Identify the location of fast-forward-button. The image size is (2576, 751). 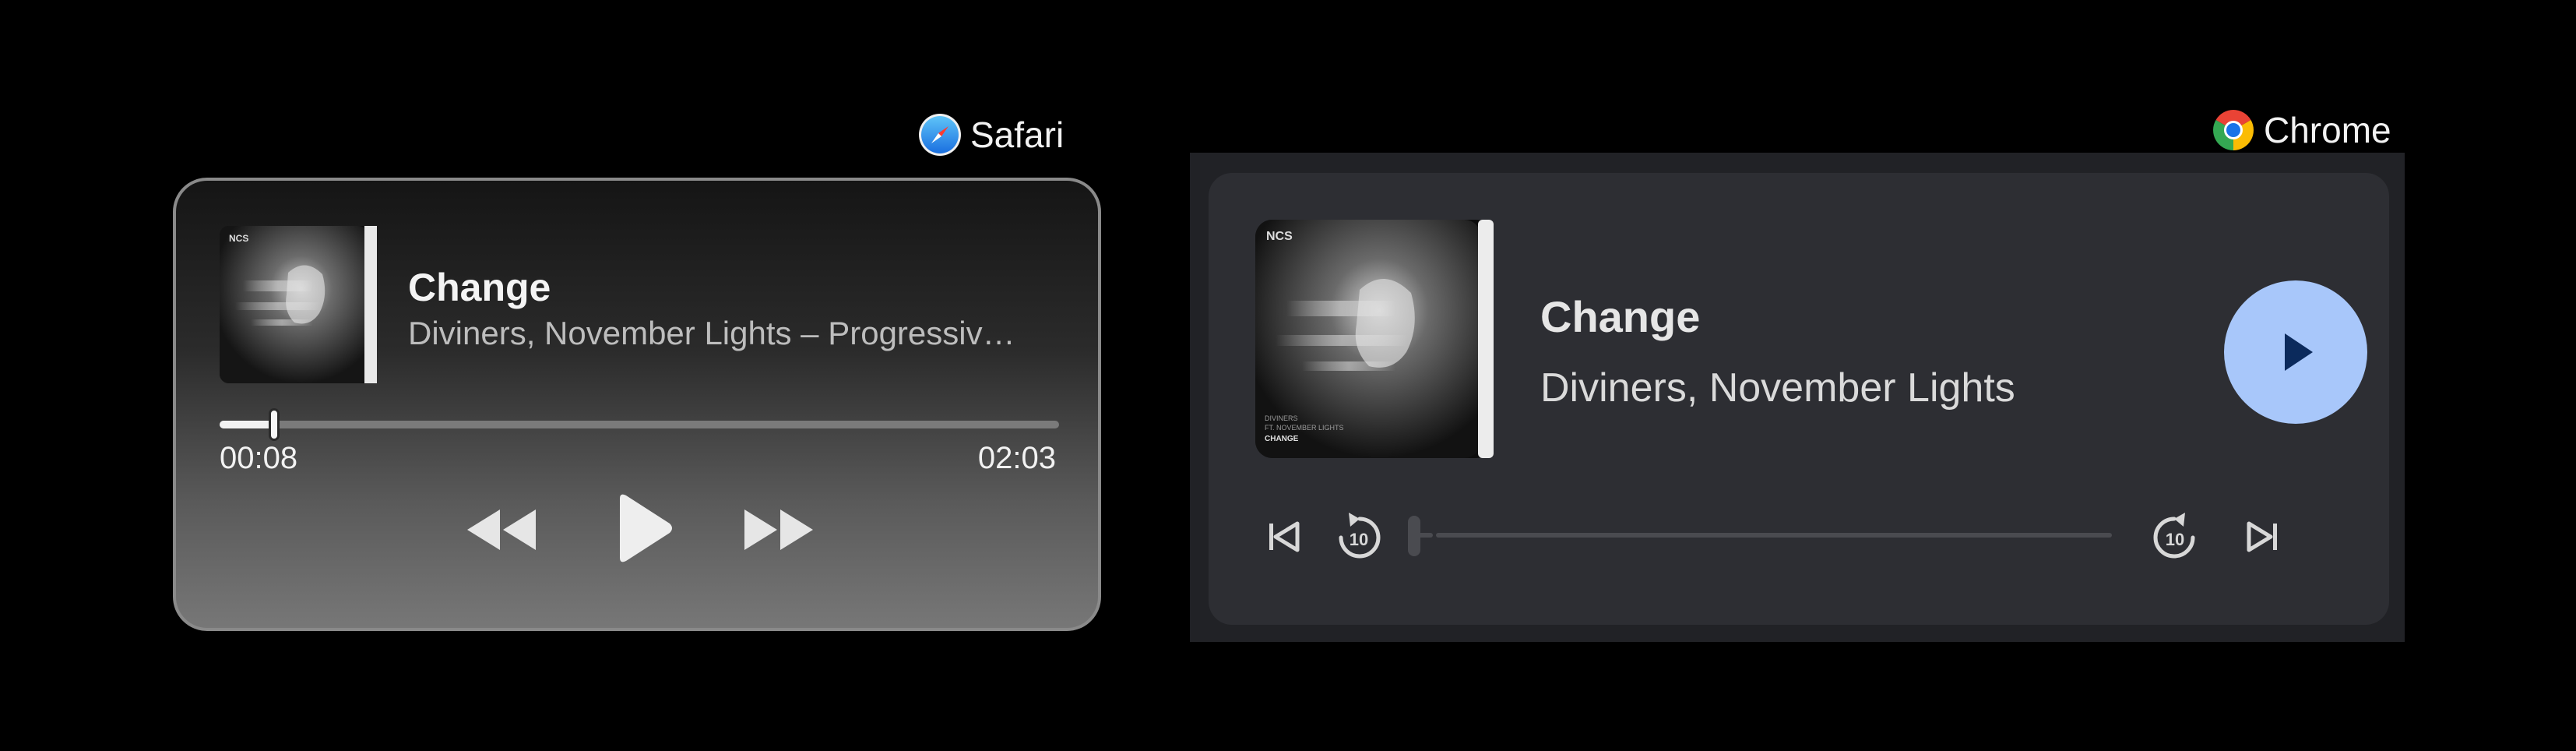
(778, 531).